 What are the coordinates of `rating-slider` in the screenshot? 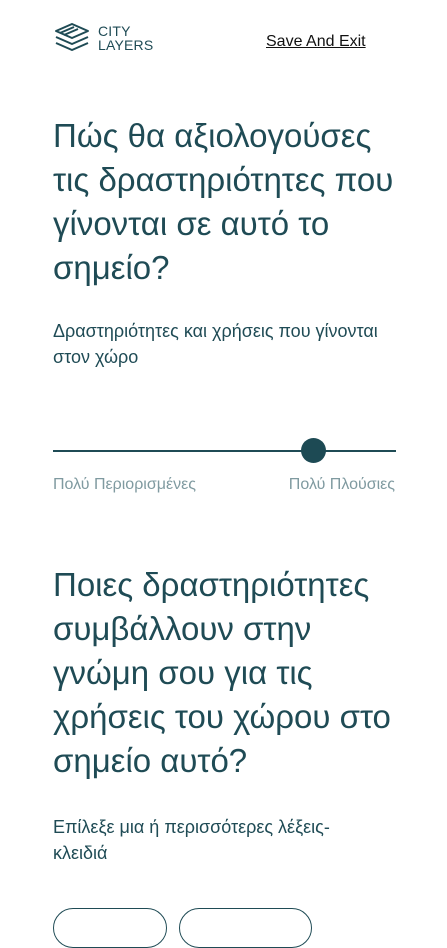 It's located at (224, 451).